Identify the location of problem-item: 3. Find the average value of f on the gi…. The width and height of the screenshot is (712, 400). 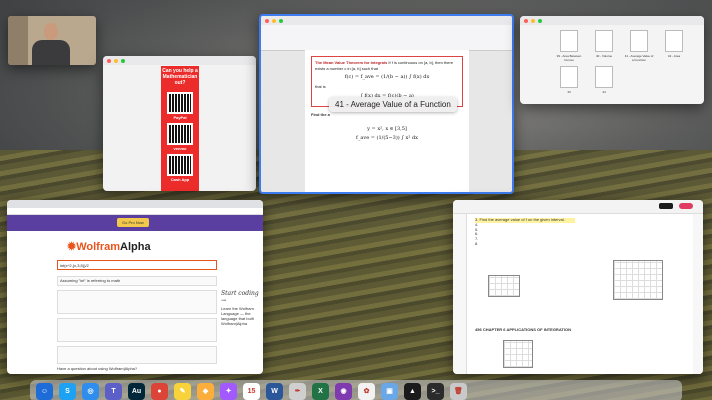
(525, 220).